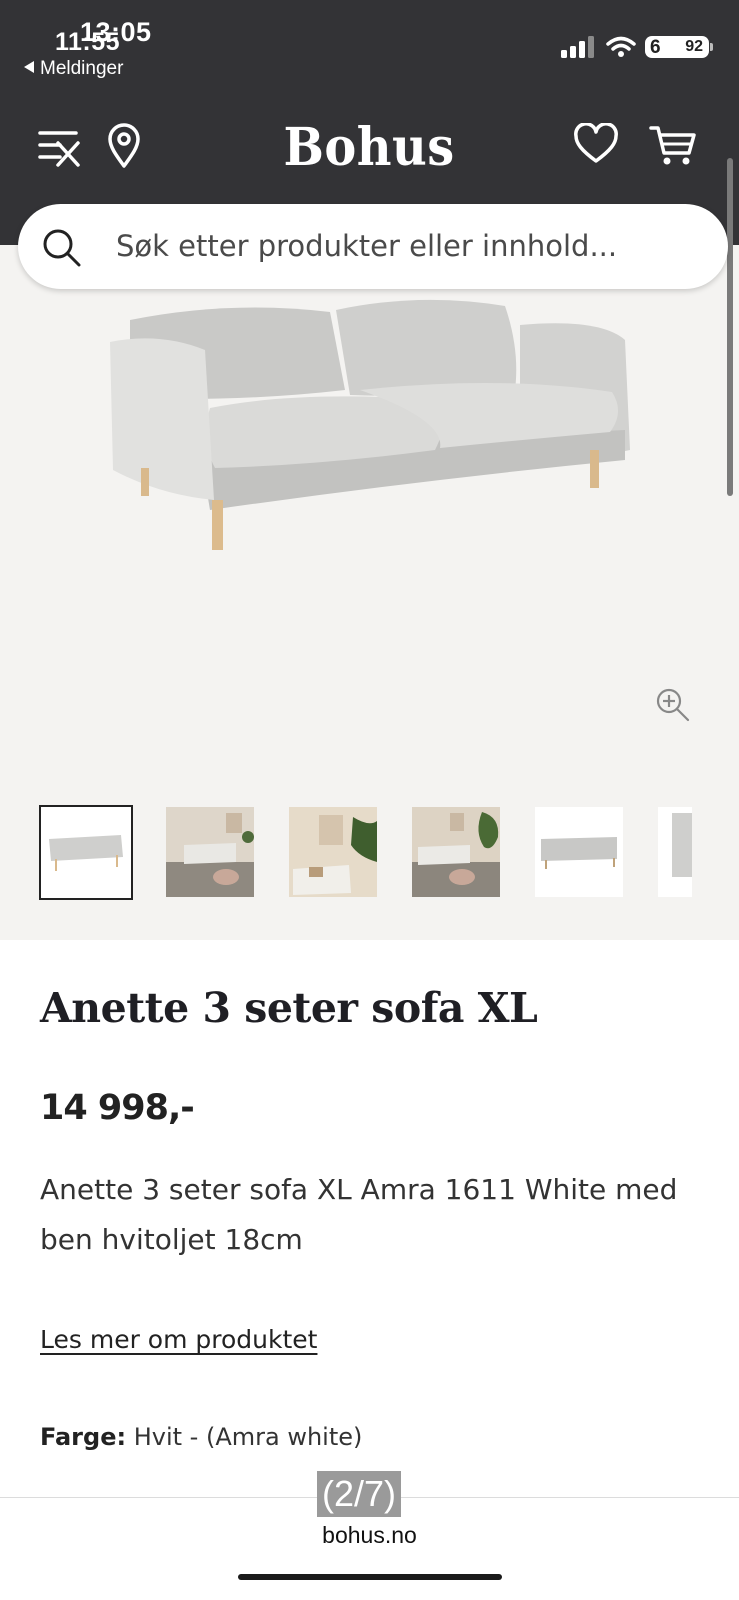 The image size is (739, 1600). Describe the element at coordinates (29, 67) in the screenshot. I see `back-arrow-icon` at that location.